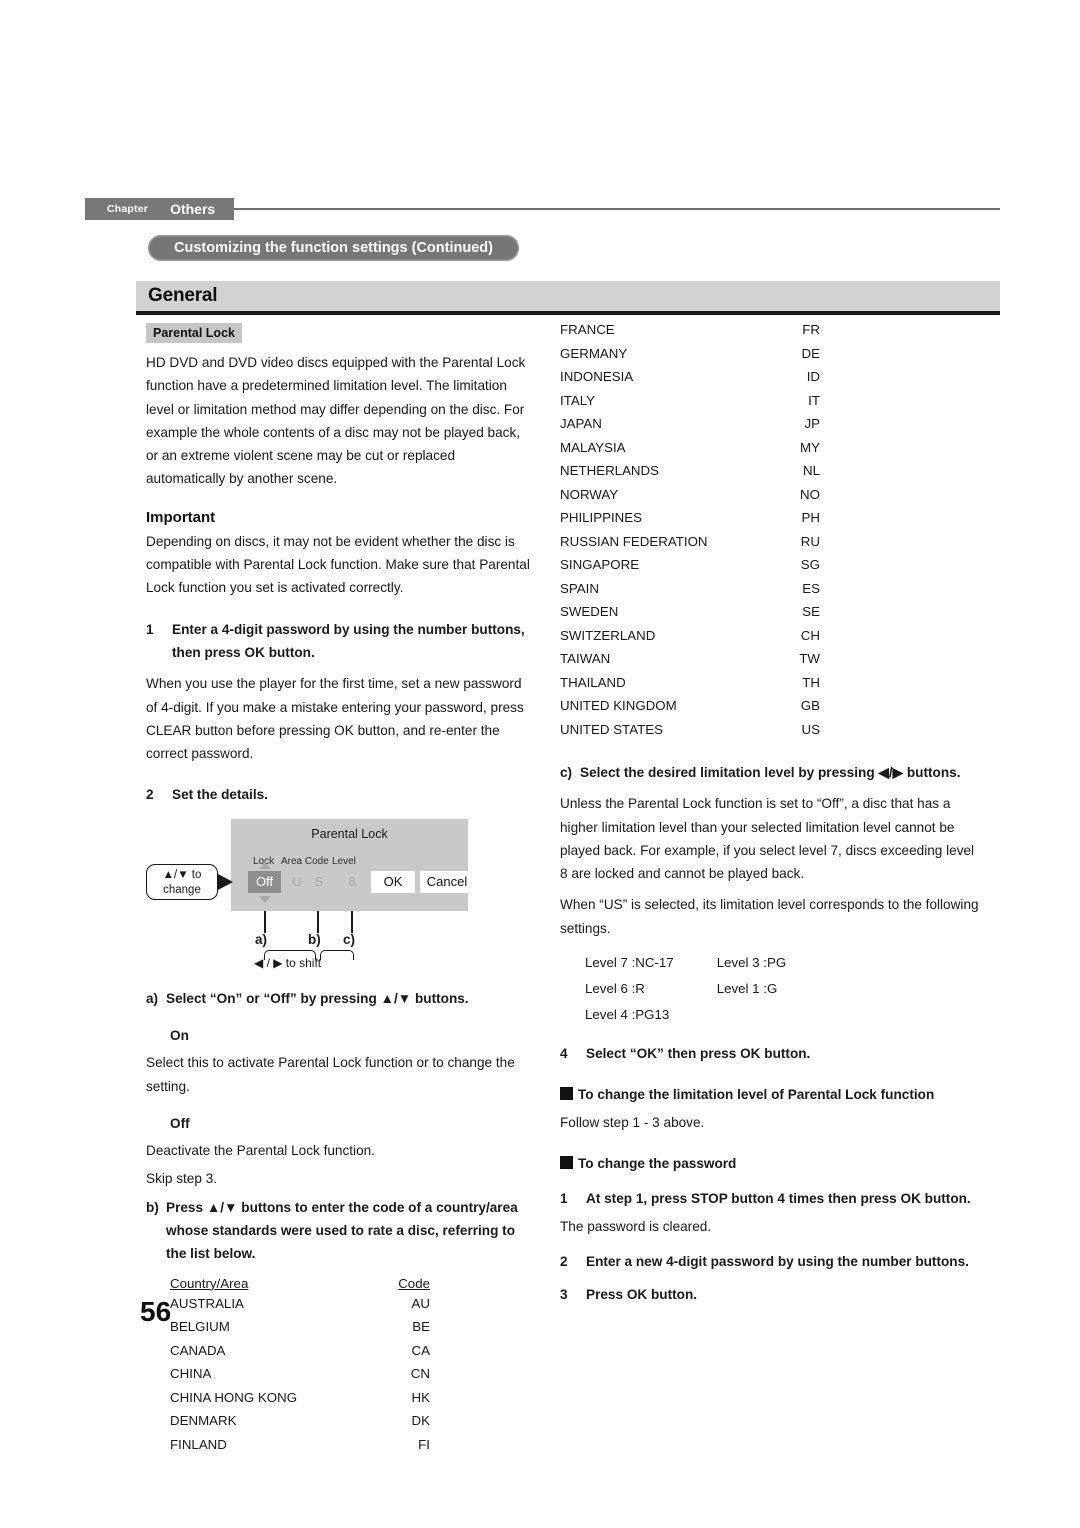 The image size is (1080, 1528). Describe the element at coordinates (810, 541) in the screenshot. I see `code-cell: RU` at that location.